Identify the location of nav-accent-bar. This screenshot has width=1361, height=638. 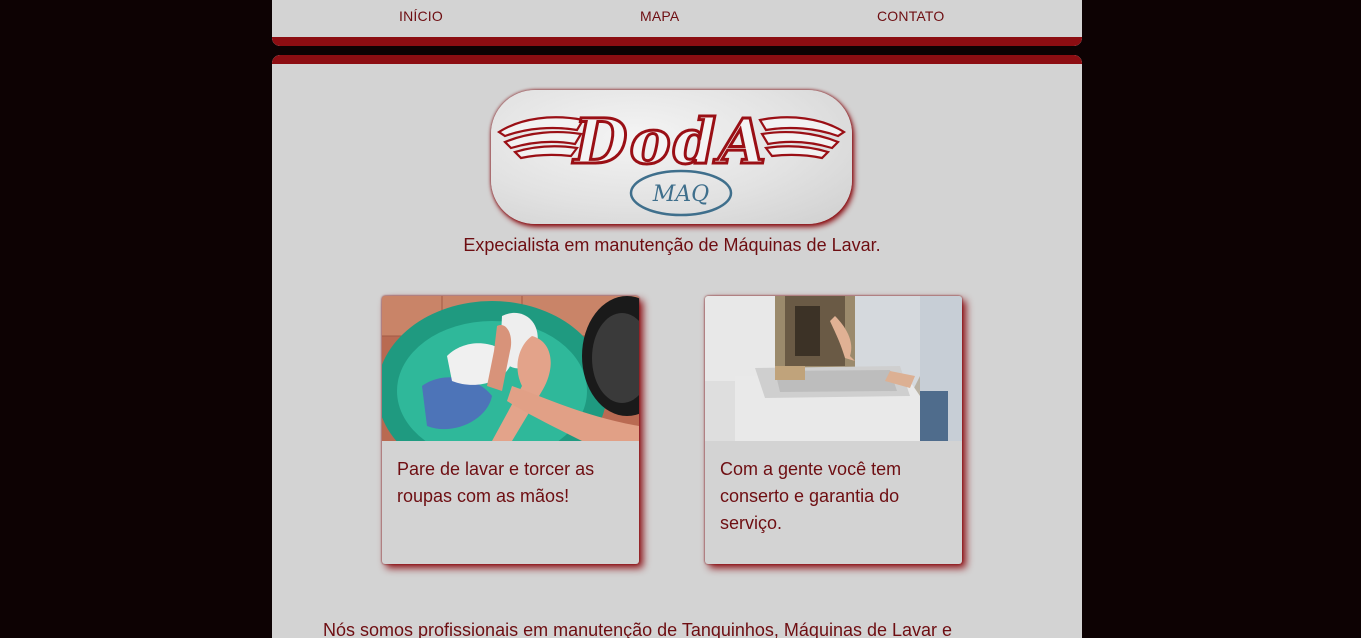
(677, 41).